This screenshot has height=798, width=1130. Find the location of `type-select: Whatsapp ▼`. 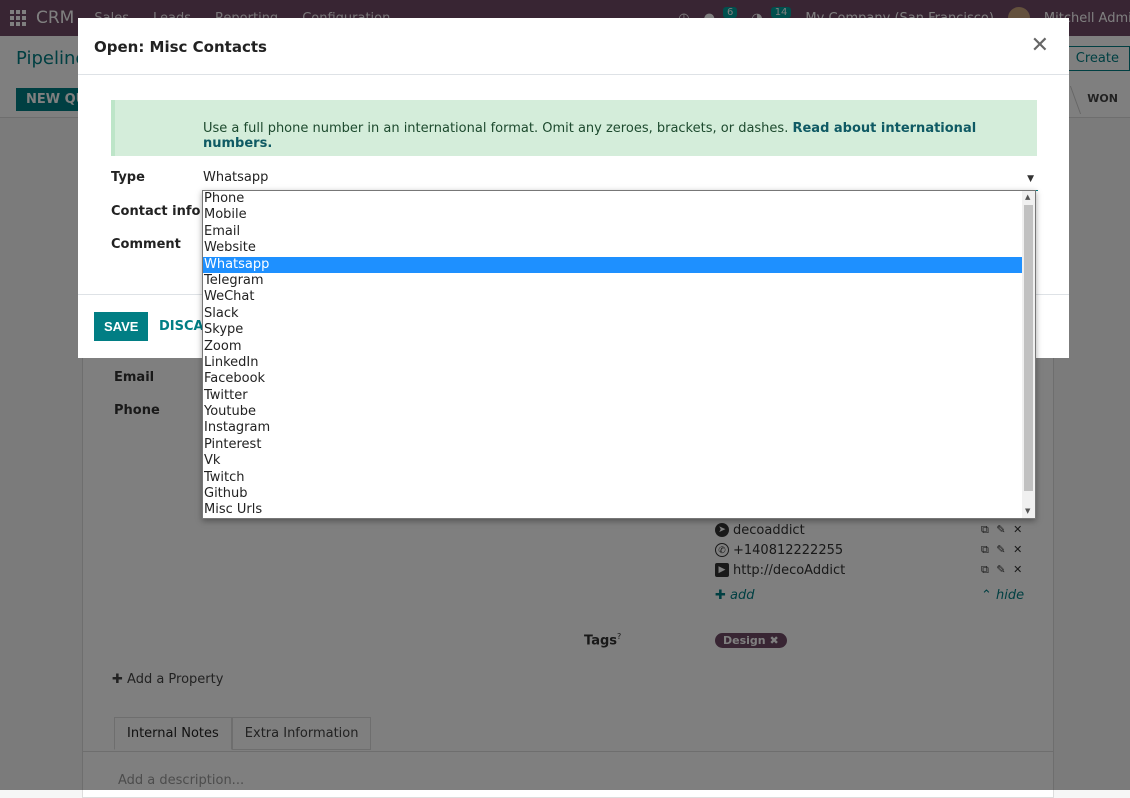

type-select: Whatsapp ▼ is located at coordinates (620, 180).